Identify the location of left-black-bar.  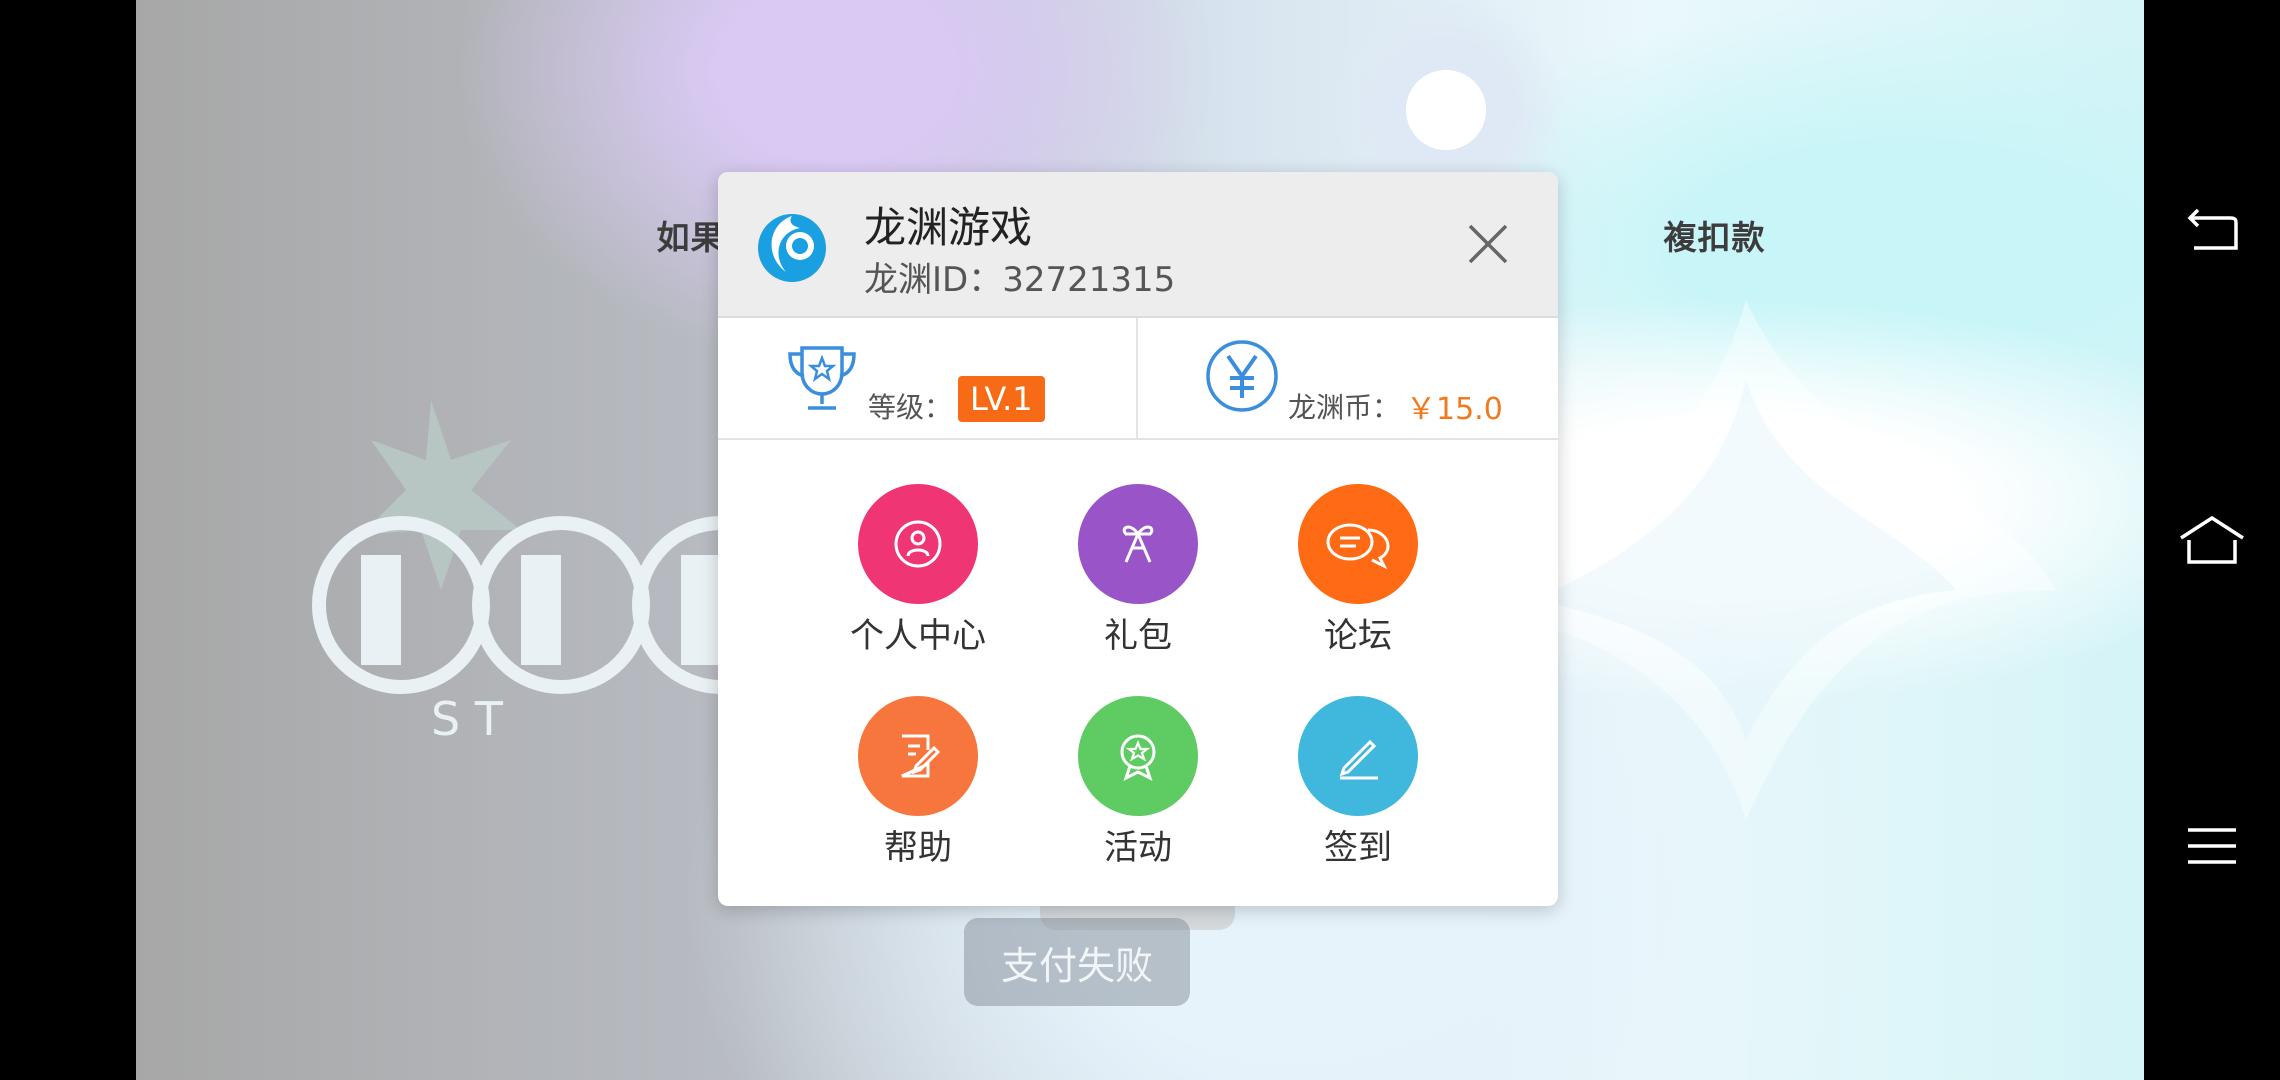
(68, 540).